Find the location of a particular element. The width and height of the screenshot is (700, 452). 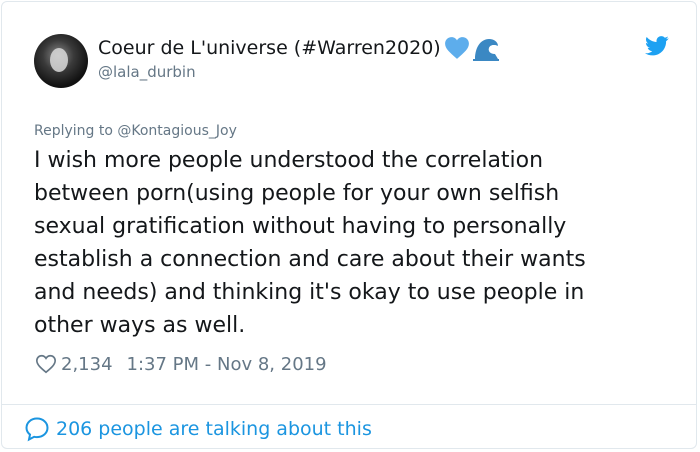

divider is located at coordinates (349, 404).